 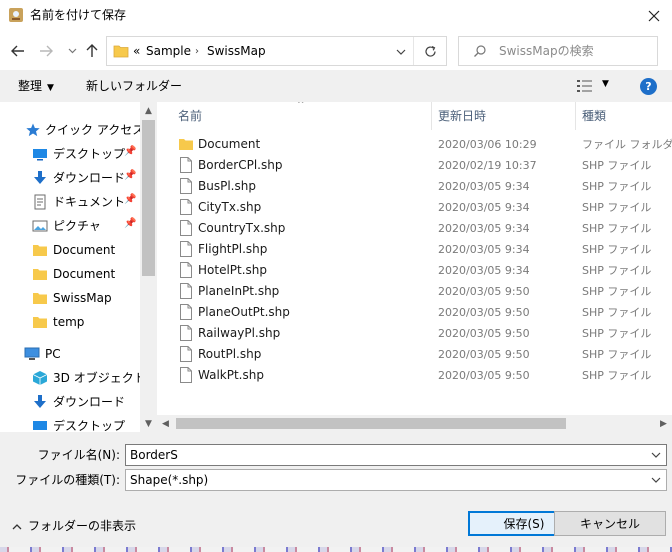 I want to click on filetype-select: Shape(*.shp), so click(x=396, y=480).